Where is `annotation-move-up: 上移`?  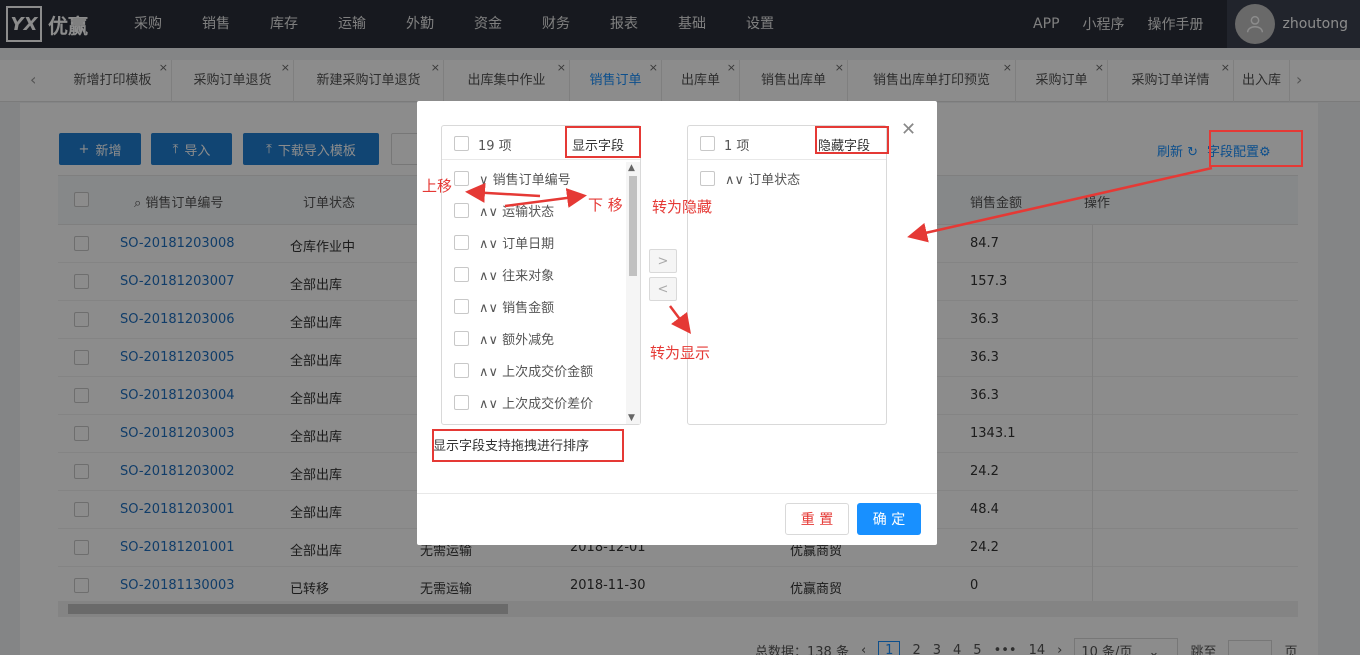
annotation-move-up: 上移 is located at coordinates (437, 186).